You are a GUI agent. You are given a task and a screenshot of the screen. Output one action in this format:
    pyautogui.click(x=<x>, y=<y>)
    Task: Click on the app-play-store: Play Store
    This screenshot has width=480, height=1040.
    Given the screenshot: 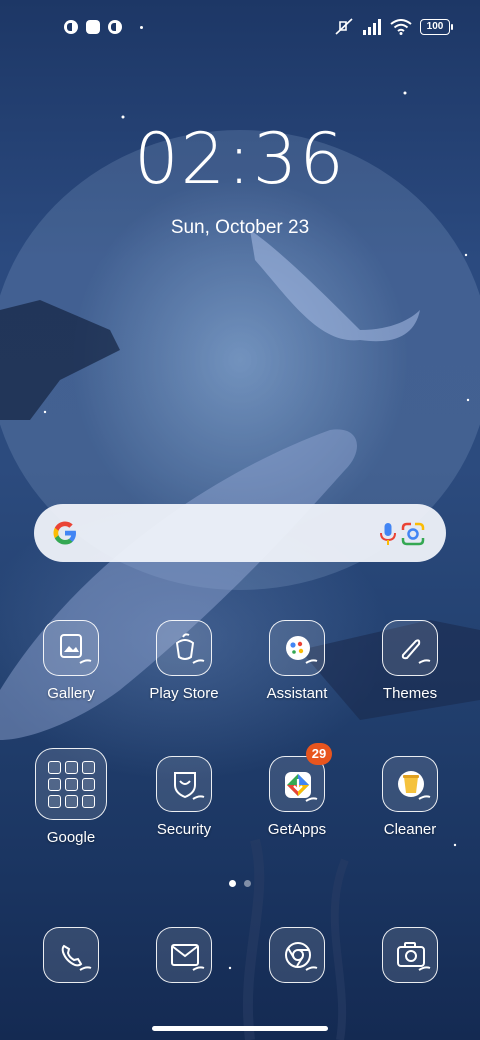 What is the action you would take?
    pyautogui.click(x=184, y=661)
    